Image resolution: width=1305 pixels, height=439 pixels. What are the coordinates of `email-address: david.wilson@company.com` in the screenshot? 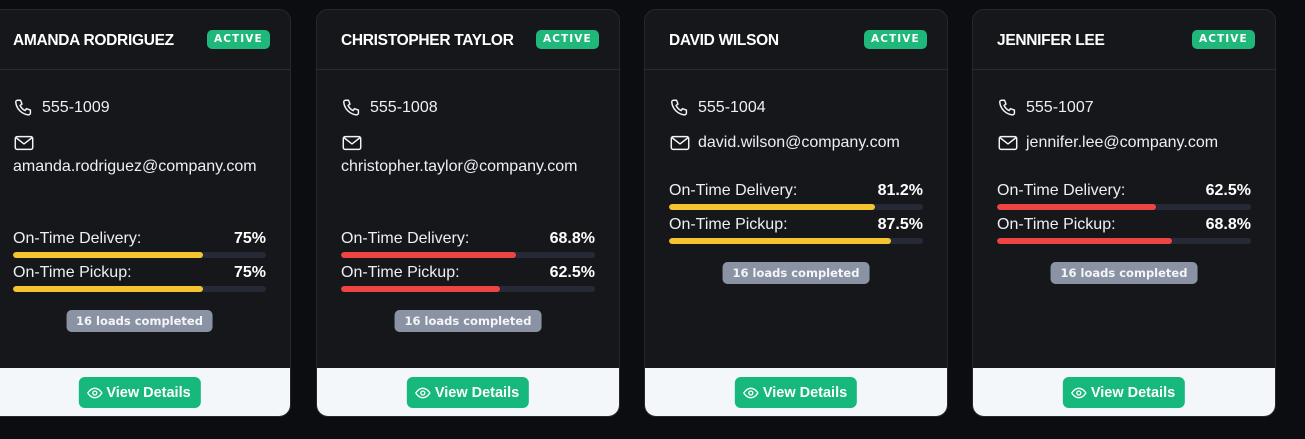 It's located at (799, 143).